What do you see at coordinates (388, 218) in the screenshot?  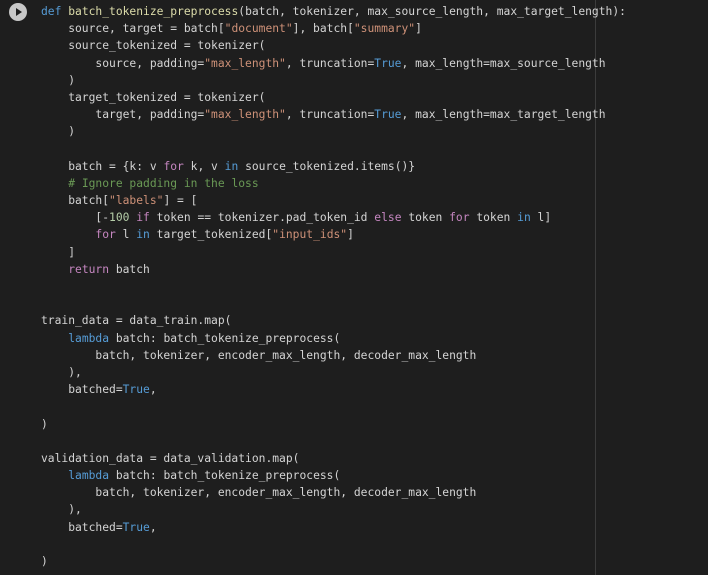 I see `code-token: else` at bounding box center [388, 218].